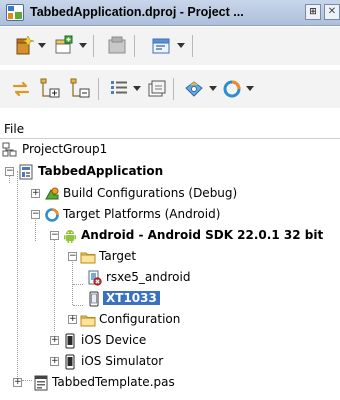 This screenshot has height=400, width=340. What do you see at coordinates (70, 341) in the screenshot?
I see `ios-device-icon` at bounding box center [70, 341].